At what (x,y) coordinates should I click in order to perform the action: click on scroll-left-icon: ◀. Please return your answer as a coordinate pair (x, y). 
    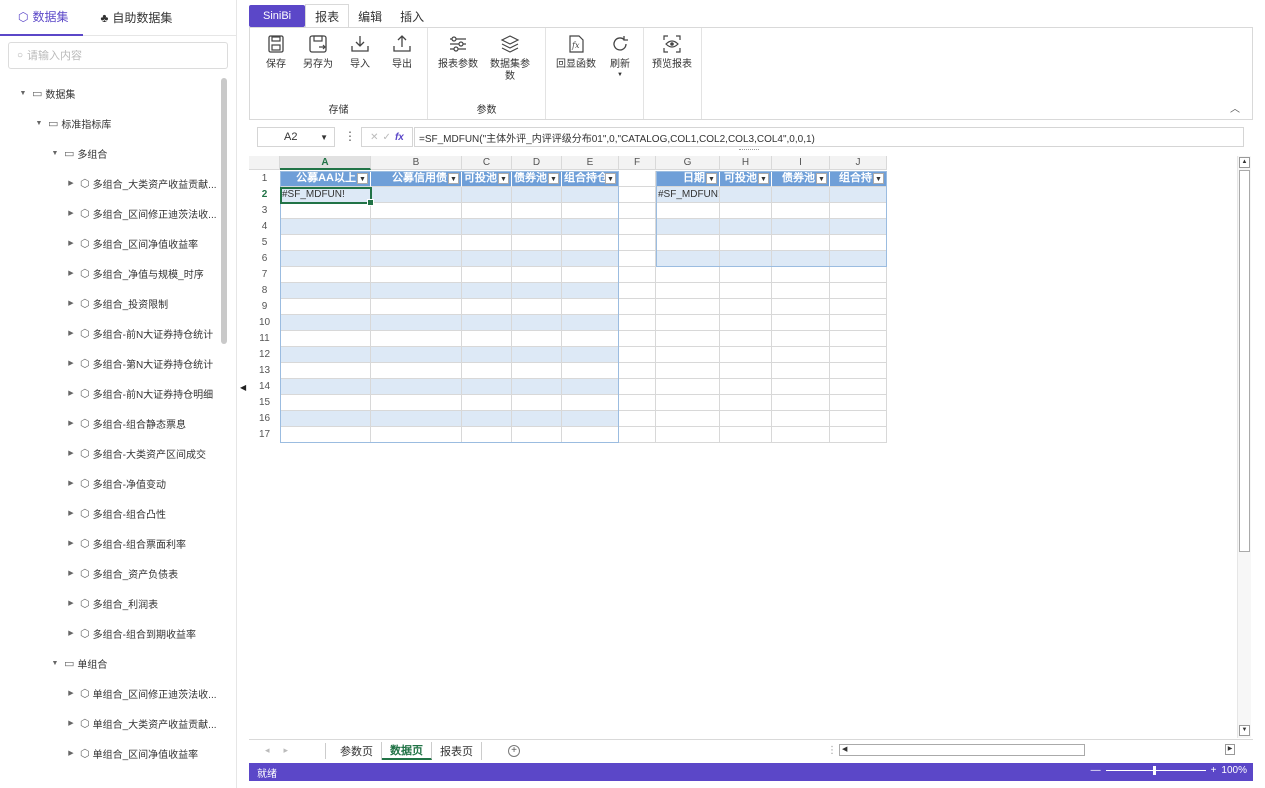
    Looking at the image, I should click on (844, 749).